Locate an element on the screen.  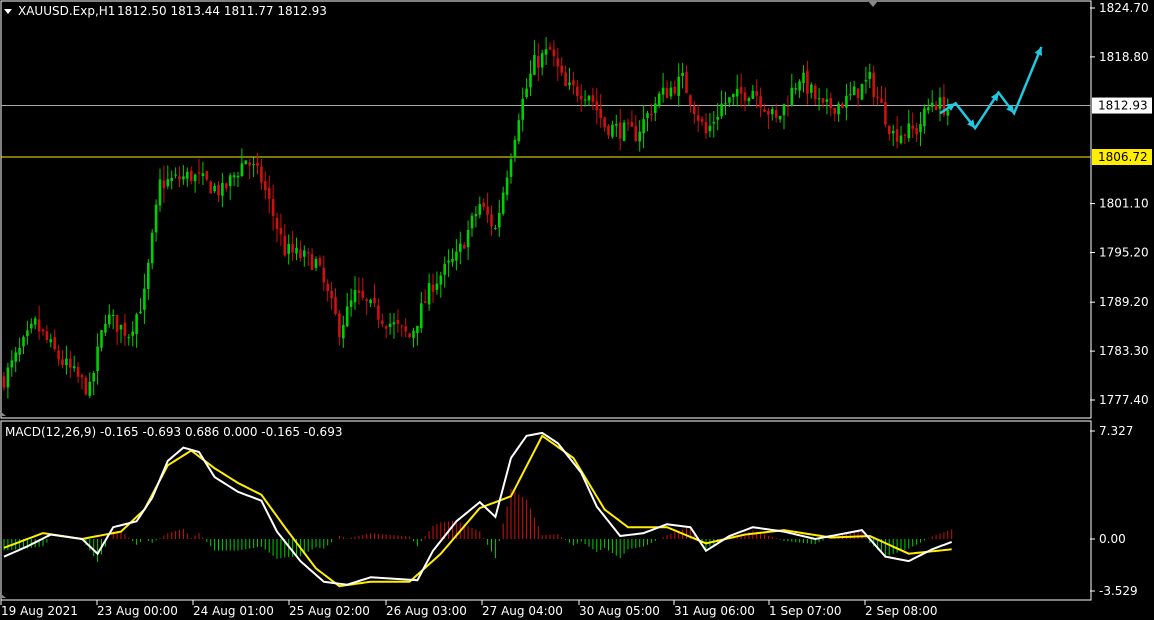
current-price-tag-label: 1812.93 is located at coordinates (1123, 106).